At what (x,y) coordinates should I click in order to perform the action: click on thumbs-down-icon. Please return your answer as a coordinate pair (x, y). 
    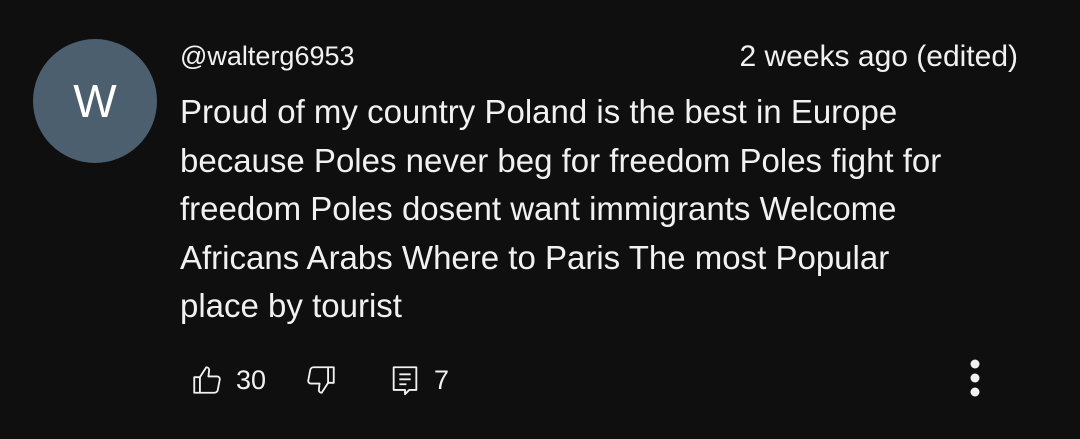
    Looking at the image, I should click on (321, 380).